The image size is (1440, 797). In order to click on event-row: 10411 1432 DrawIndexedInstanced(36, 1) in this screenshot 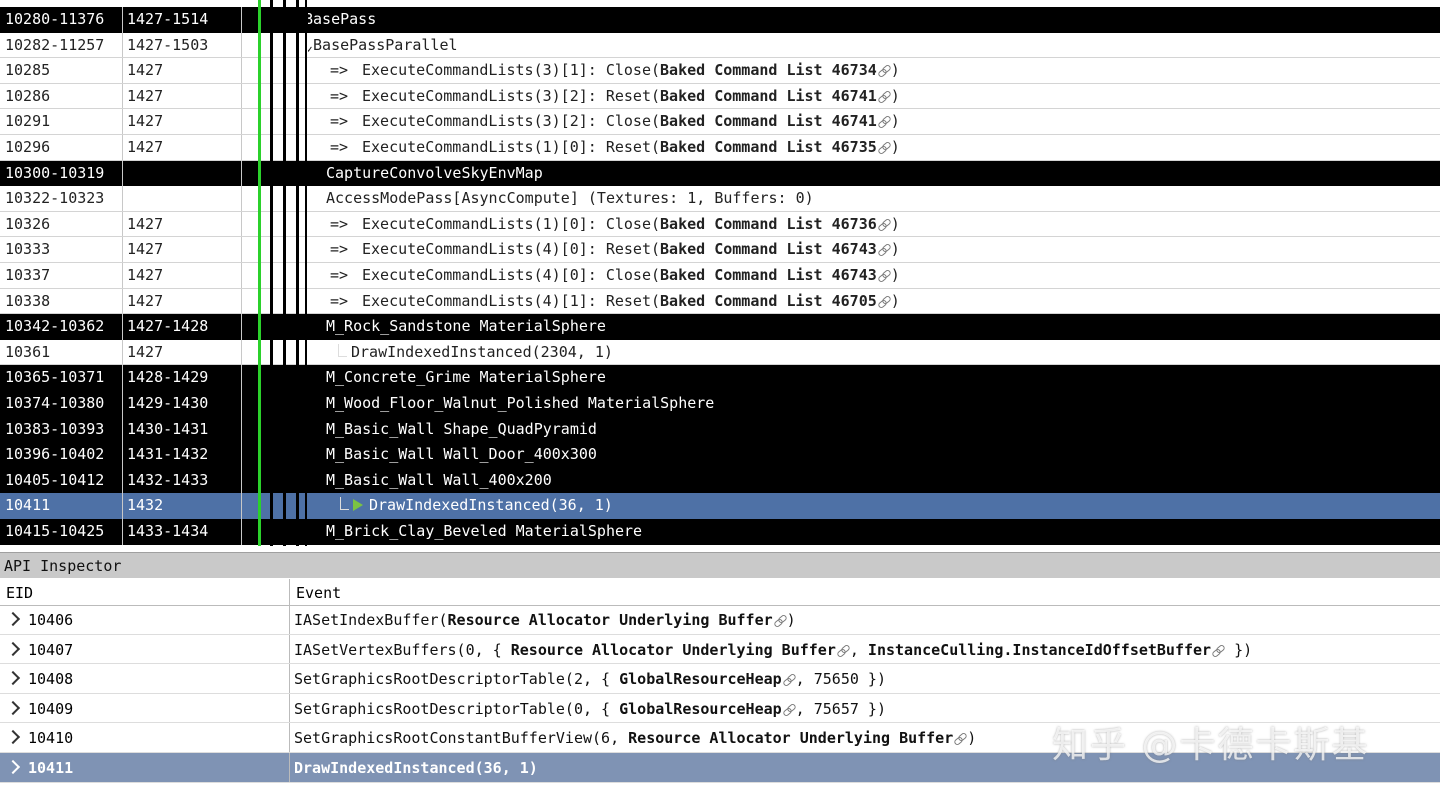, I will do `click(720, 506)`.